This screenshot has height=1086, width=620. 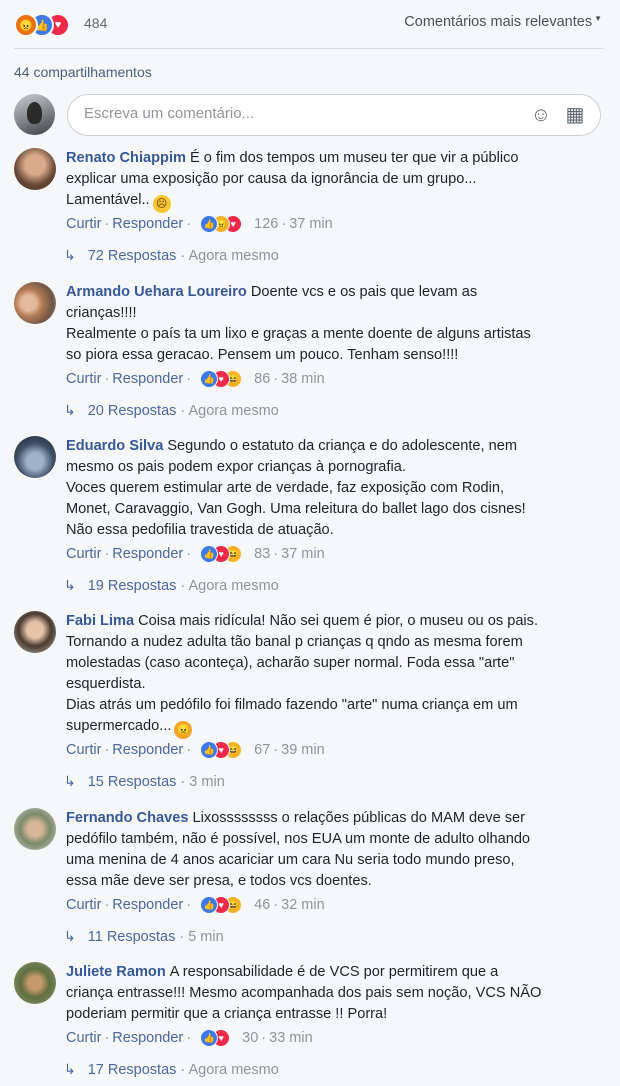 What do you see at coordinates (195, 749) in the screenshot?
I see `comment-actions: Curtir · Responder · 👍 ♥ 😆 67 · 39 min` at bounding box center [195, 749].